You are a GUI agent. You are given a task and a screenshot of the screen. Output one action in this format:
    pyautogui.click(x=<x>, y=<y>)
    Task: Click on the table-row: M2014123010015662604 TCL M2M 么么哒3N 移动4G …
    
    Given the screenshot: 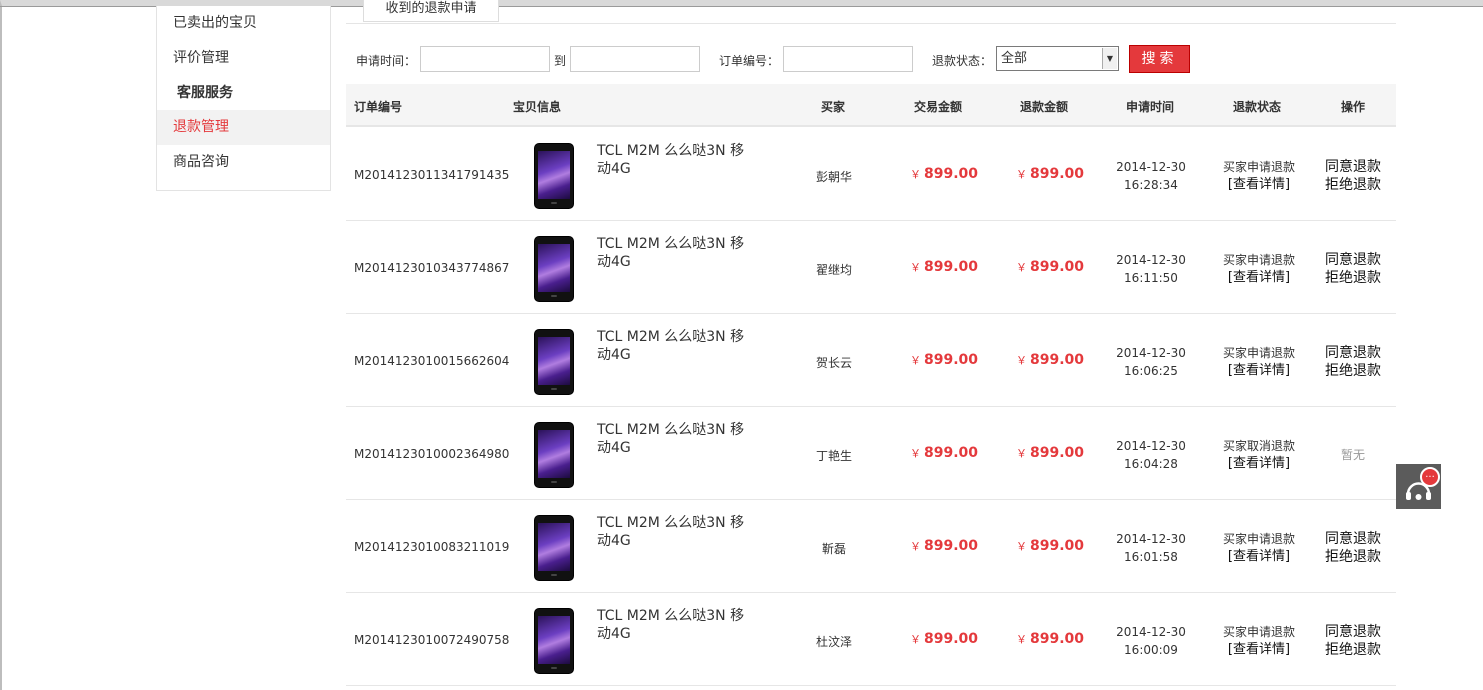 What is the action you would take?
    pyautogui.click(x=871, y=360)
    